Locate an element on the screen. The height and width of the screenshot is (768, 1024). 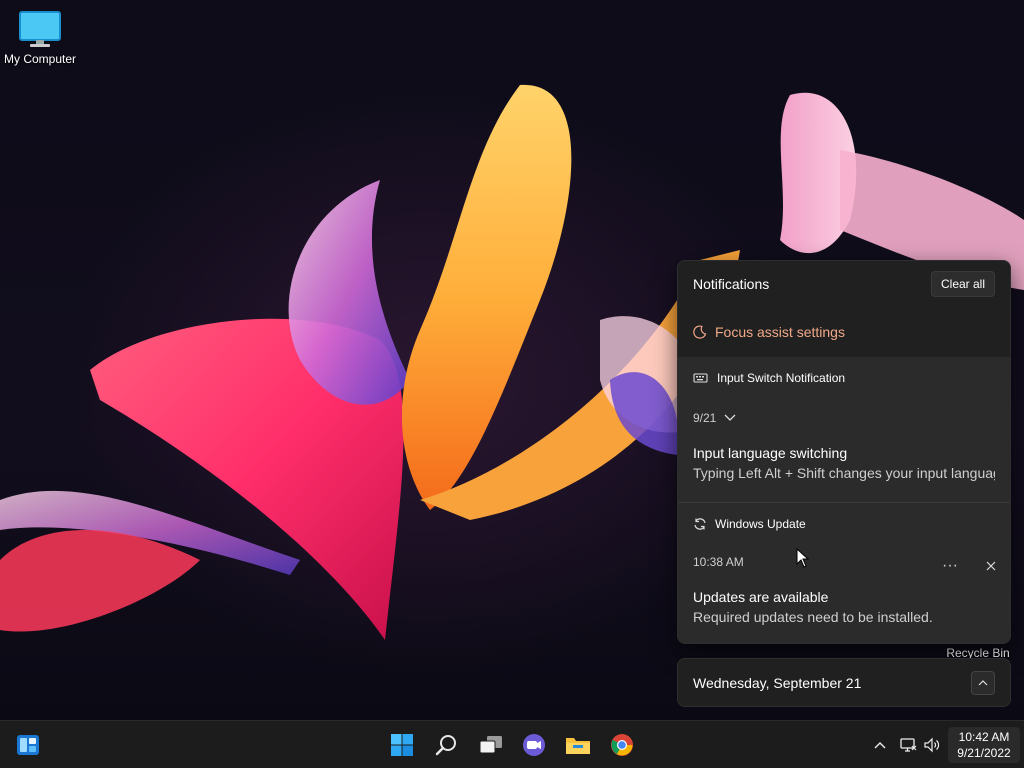
network-button is located at coordinates (908, 745).